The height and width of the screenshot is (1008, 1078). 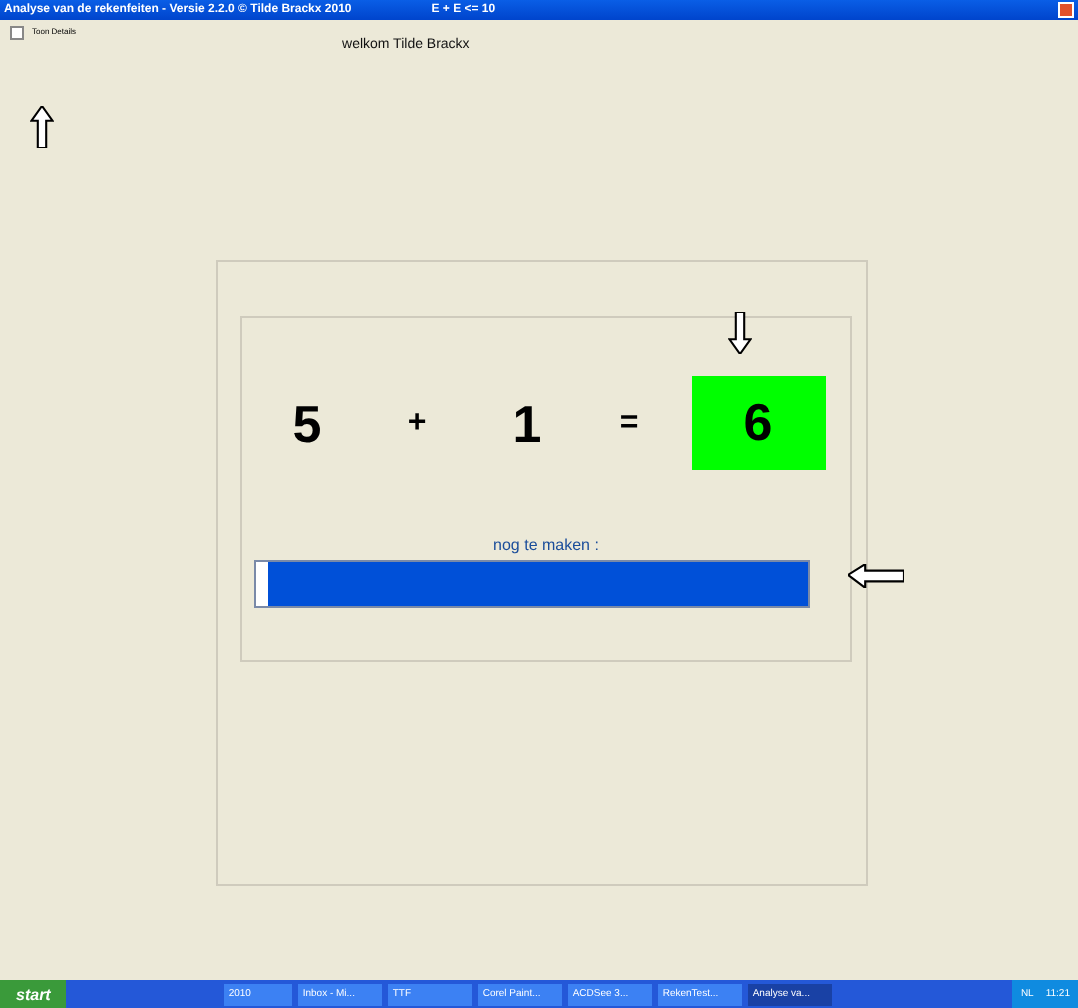 I want to click on answer-field: 6, so click(x=758, y=423).